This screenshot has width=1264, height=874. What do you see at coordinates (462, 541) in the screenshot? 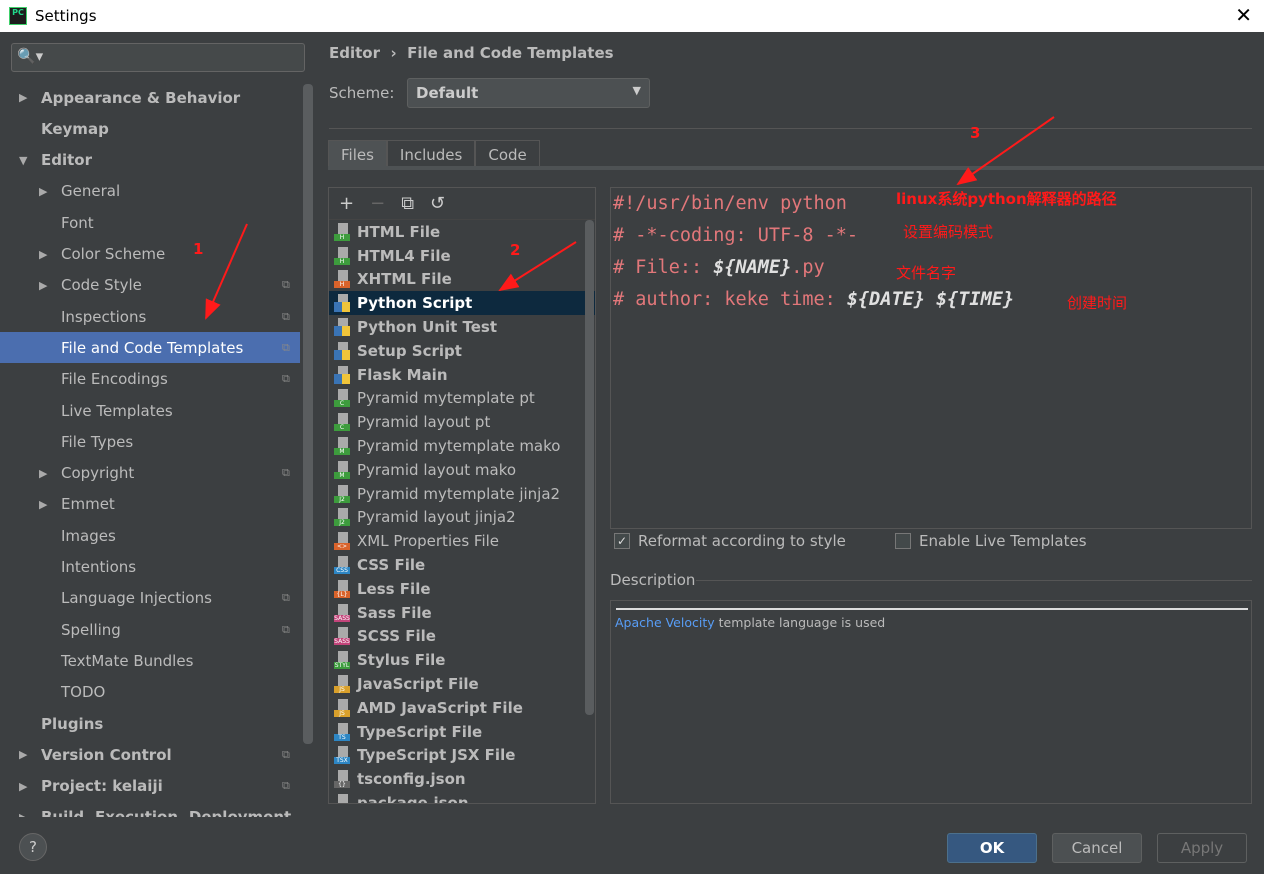
I see `list-item: <> XML Properties File` at bounding box center [462, 541].